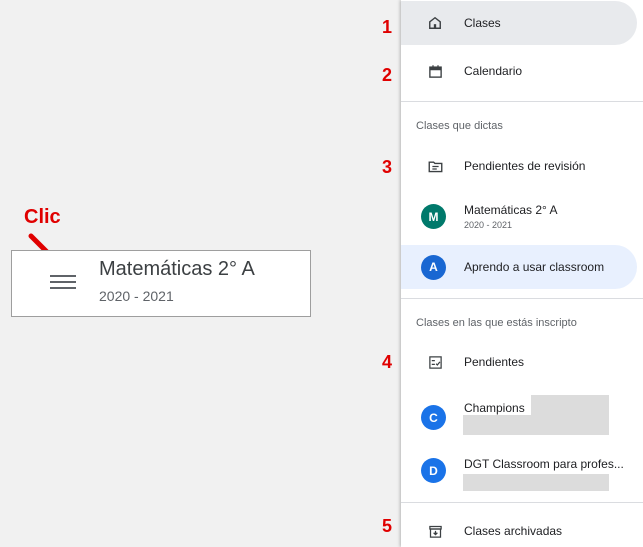 The width and height of the screenshot is (643, 547). Describe the element at coordinates (435, 362) in the screenshot. I see `checklist-icon` at that location.